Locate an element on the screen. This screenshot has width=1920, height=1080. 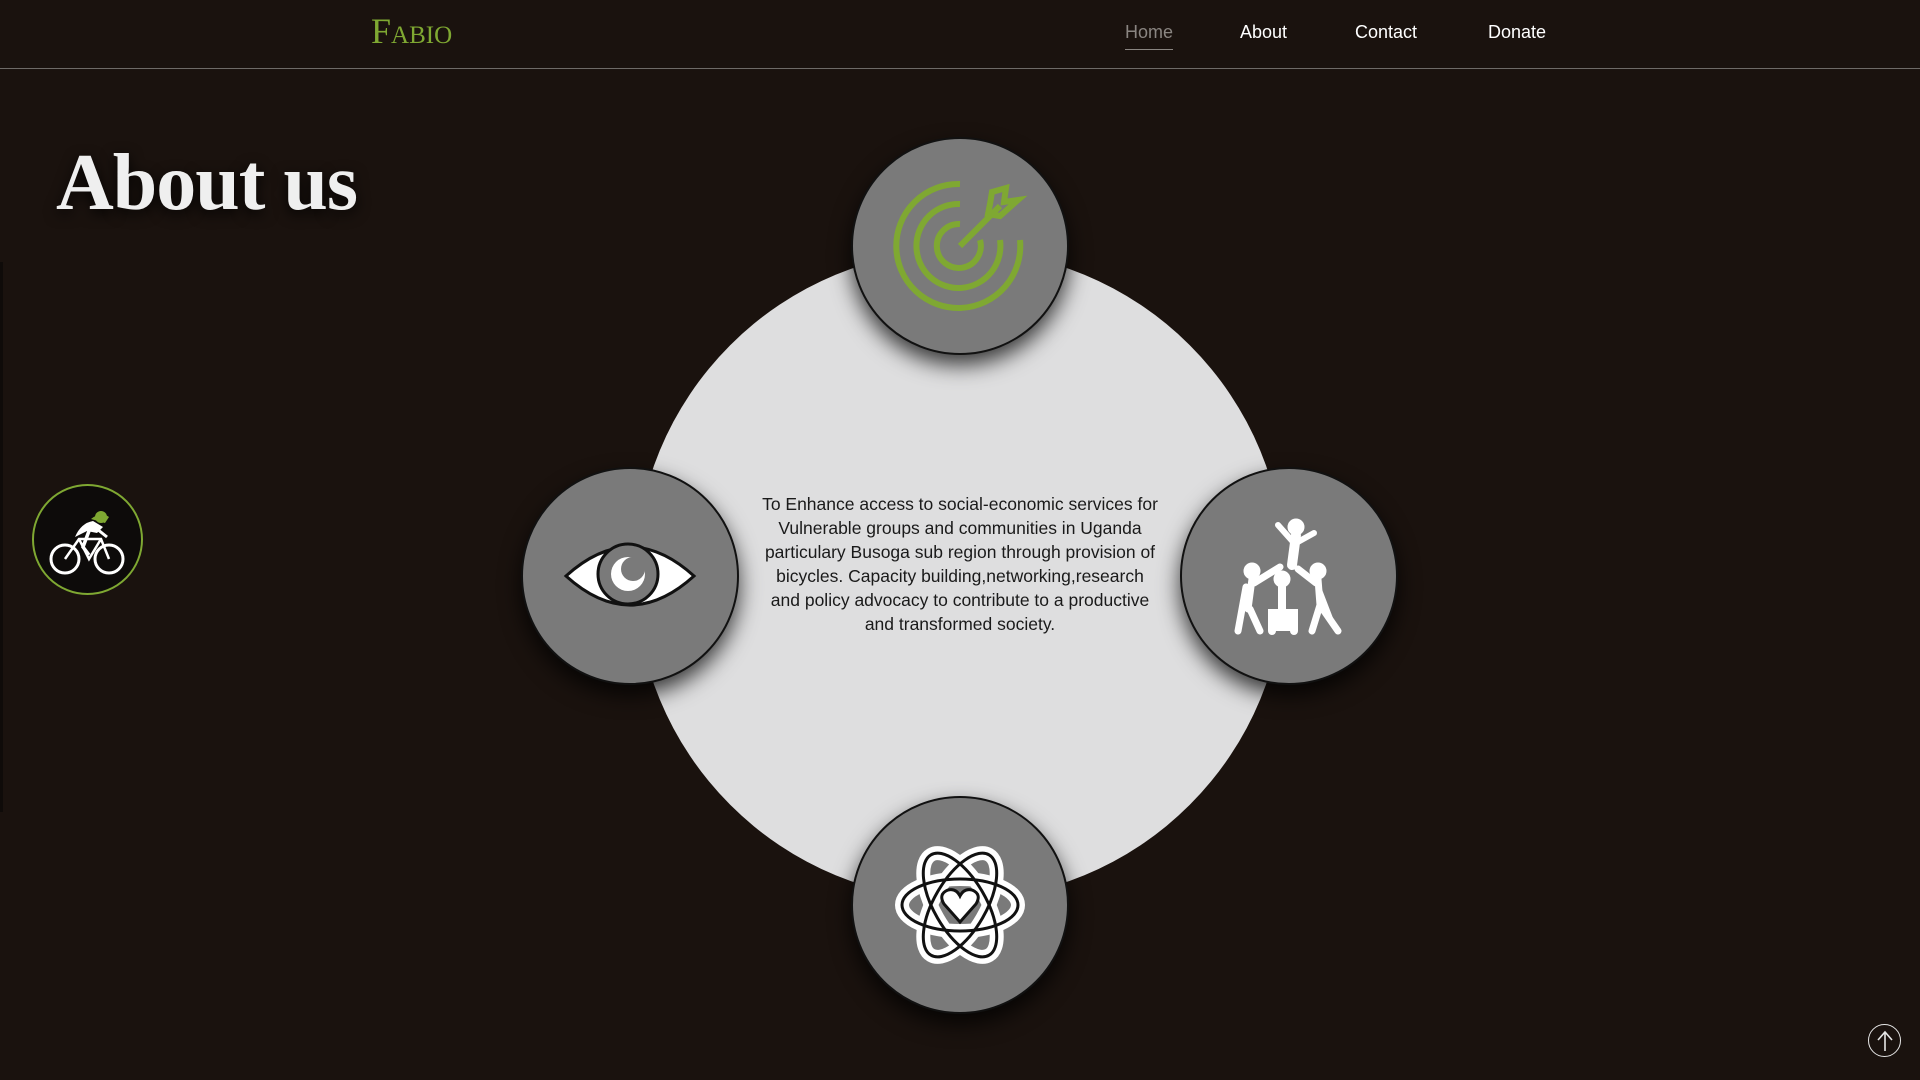
arrow-up-icon is located at coordinates (1884, 1040).